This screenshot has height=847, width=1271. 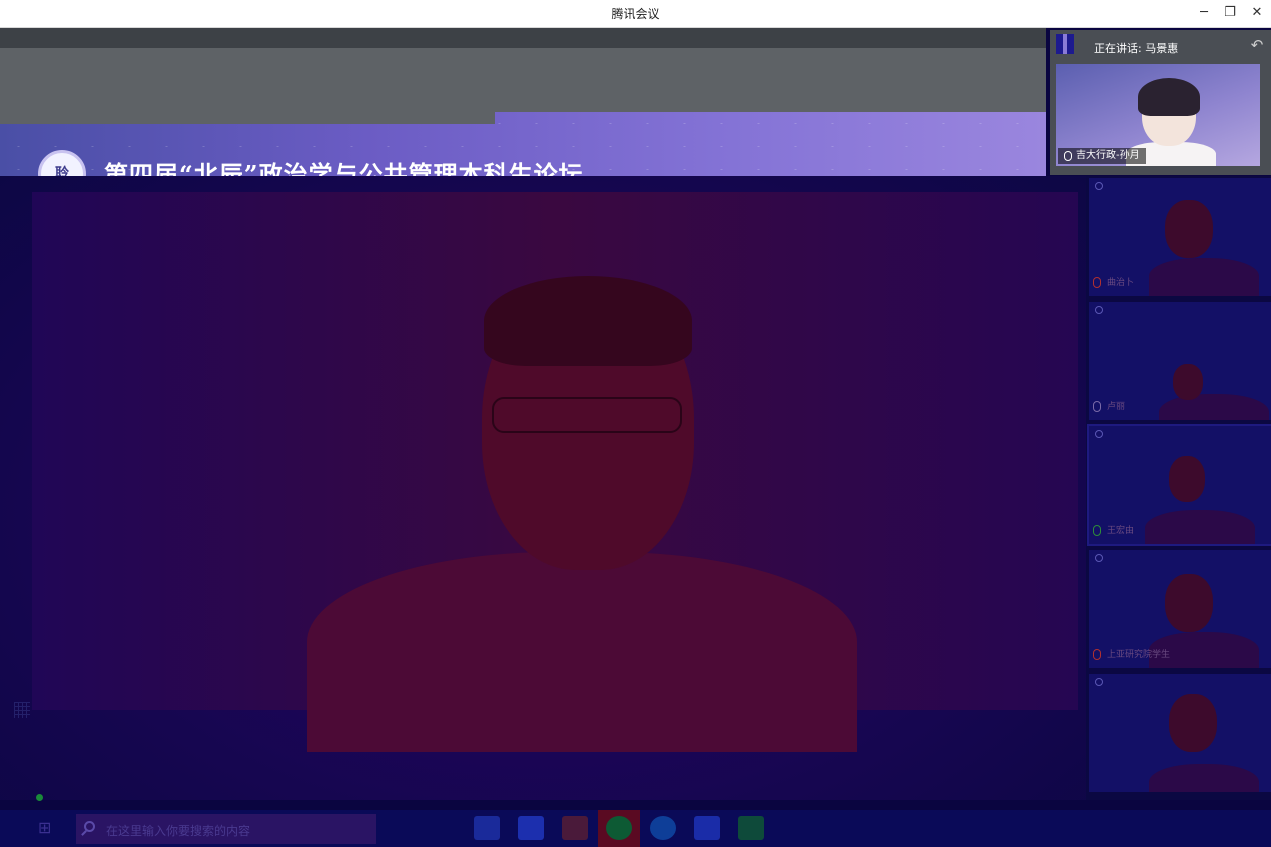 What do you see at coordinates (1180, 361) in the screenshot?
I see `participant-tile: 卢丽` at bounding box center [1180, 361].